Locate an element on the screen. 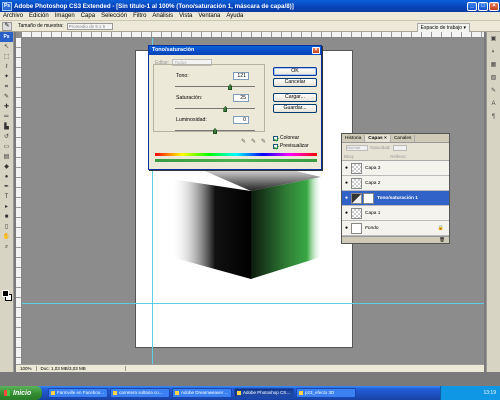 The width and height of the screenshot is (500, 400). dodge-tool-icon: ● is located at coordinates (6, 177).